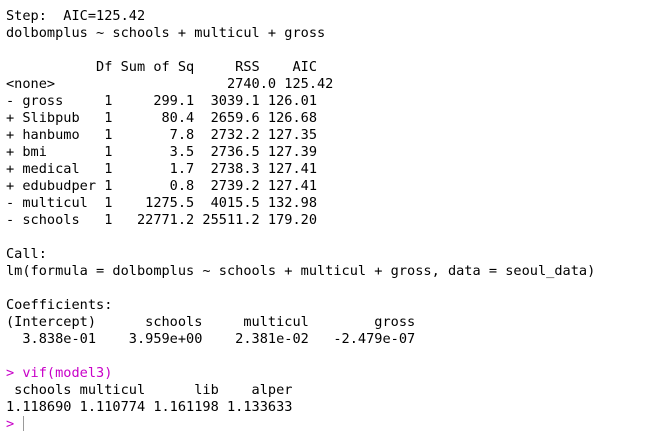 The image size is (661, 437). What do you see at coordinates (161, 101) in the screenshot?
I see `step-table-row-gross: - gross 1 299.1 3039.1 126.01` at bounding box center [161, 101].